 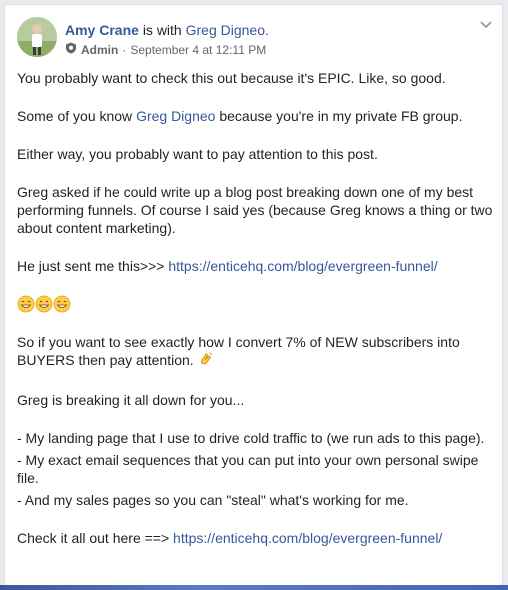 I want to click on clapping-hands-emoji, so click(x=206, y=361).